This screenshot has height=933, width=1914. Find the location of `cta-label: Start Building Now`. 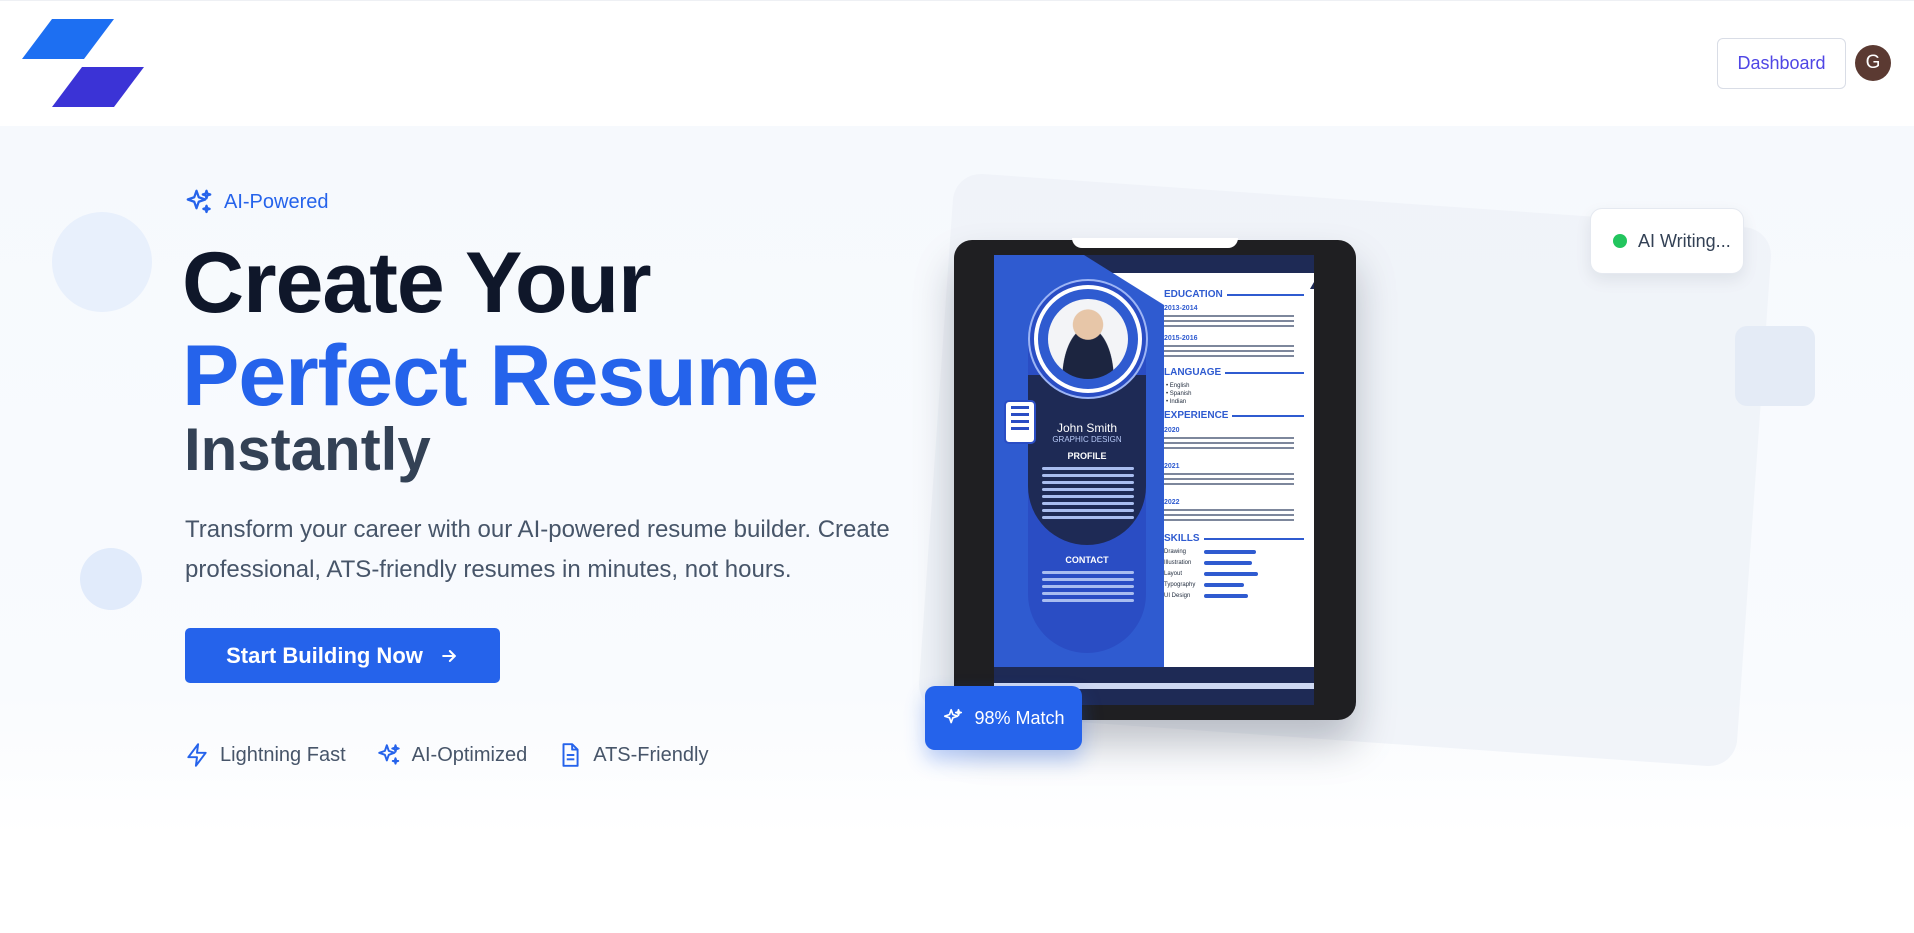

cta-label: Start Building Now is located at coordinates (324, 655).